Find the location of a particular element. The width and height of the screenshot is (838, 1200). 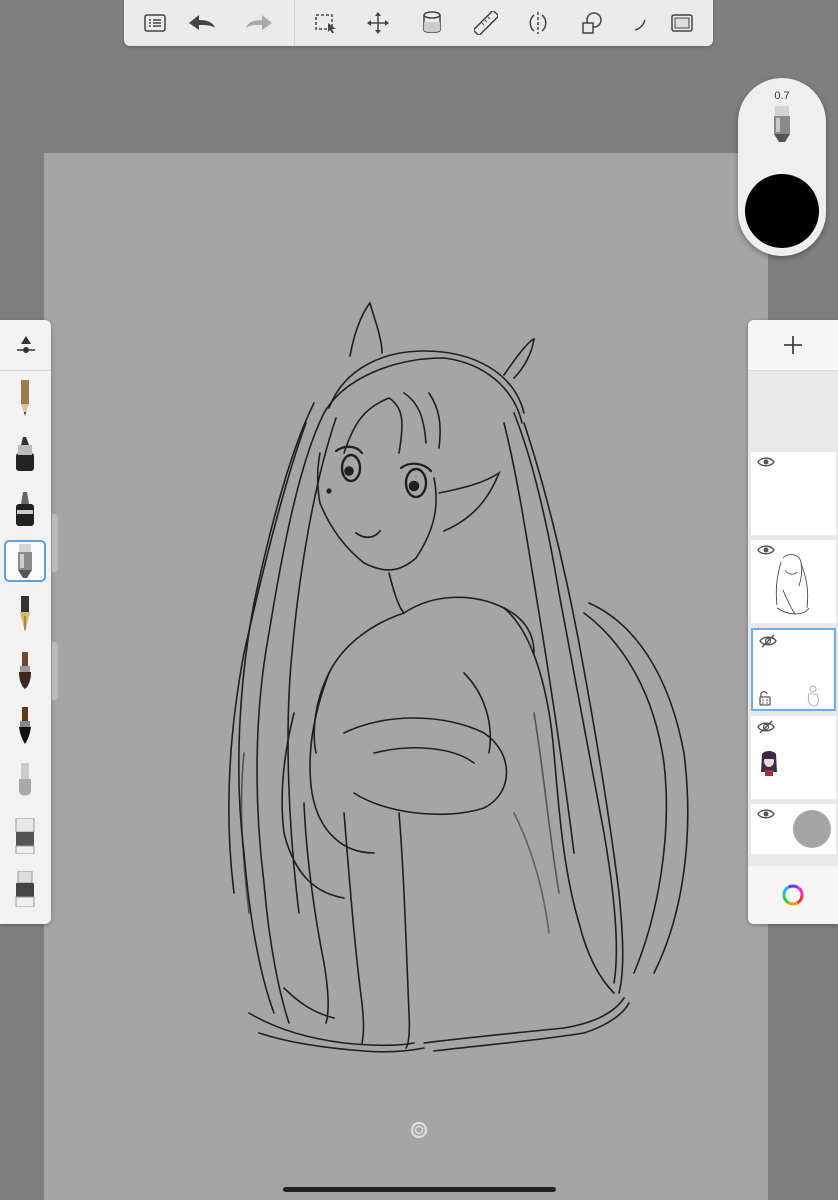

color-swatch is located at coordinates (782, 211).